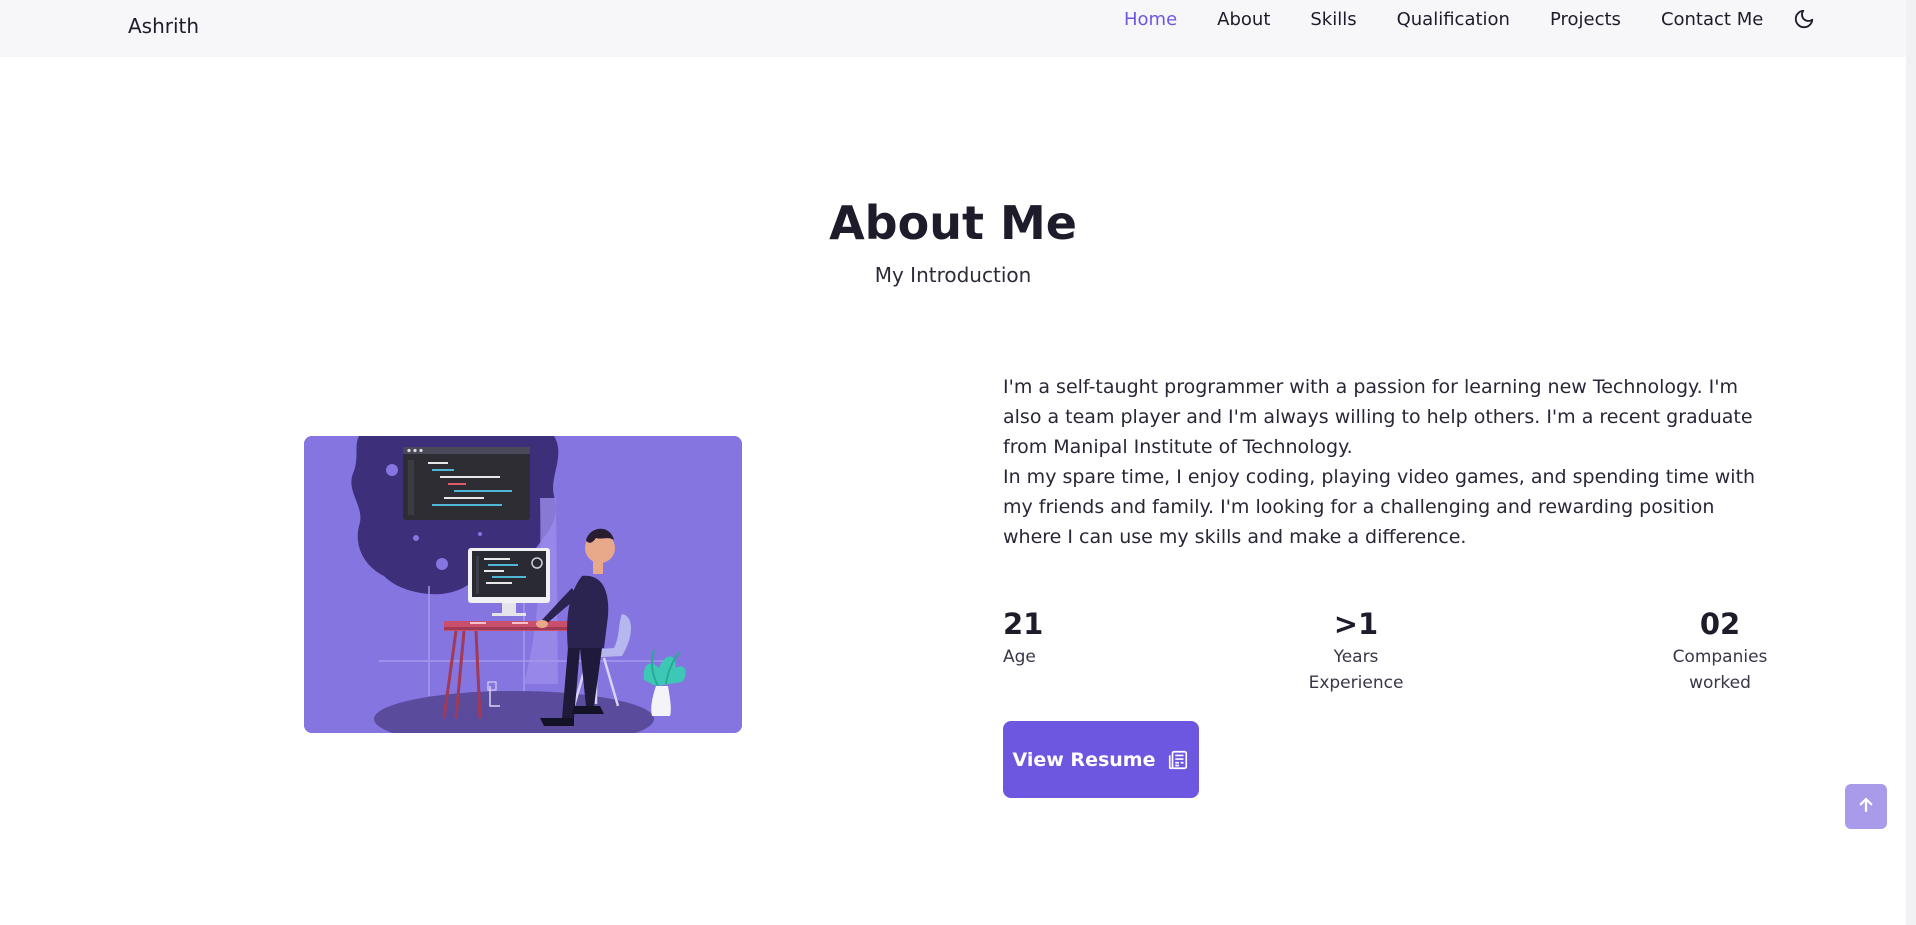  I want to click on stat-experience: >1 Years Experience, so click(1356, 650).